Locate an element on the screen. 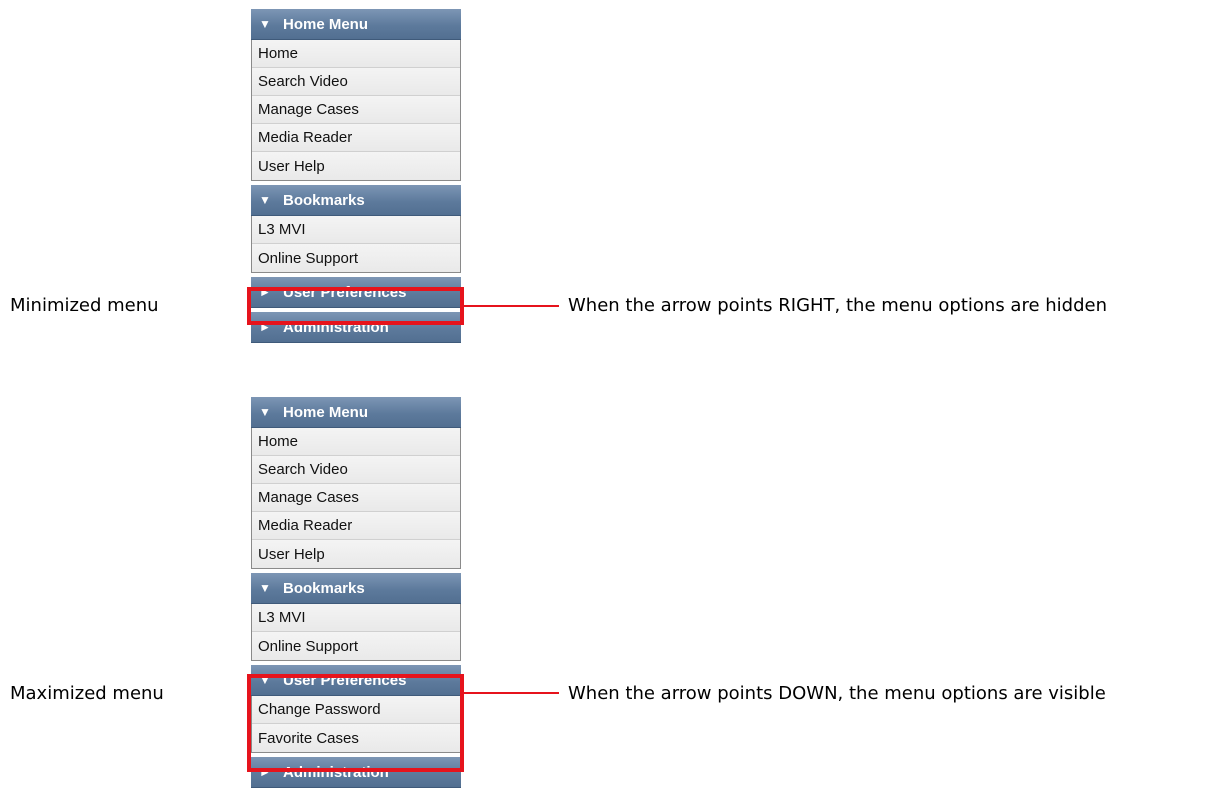 The width and height of the screenshot is (1222, 801). minimized-highlight-box is located at coordinates (355, 306).